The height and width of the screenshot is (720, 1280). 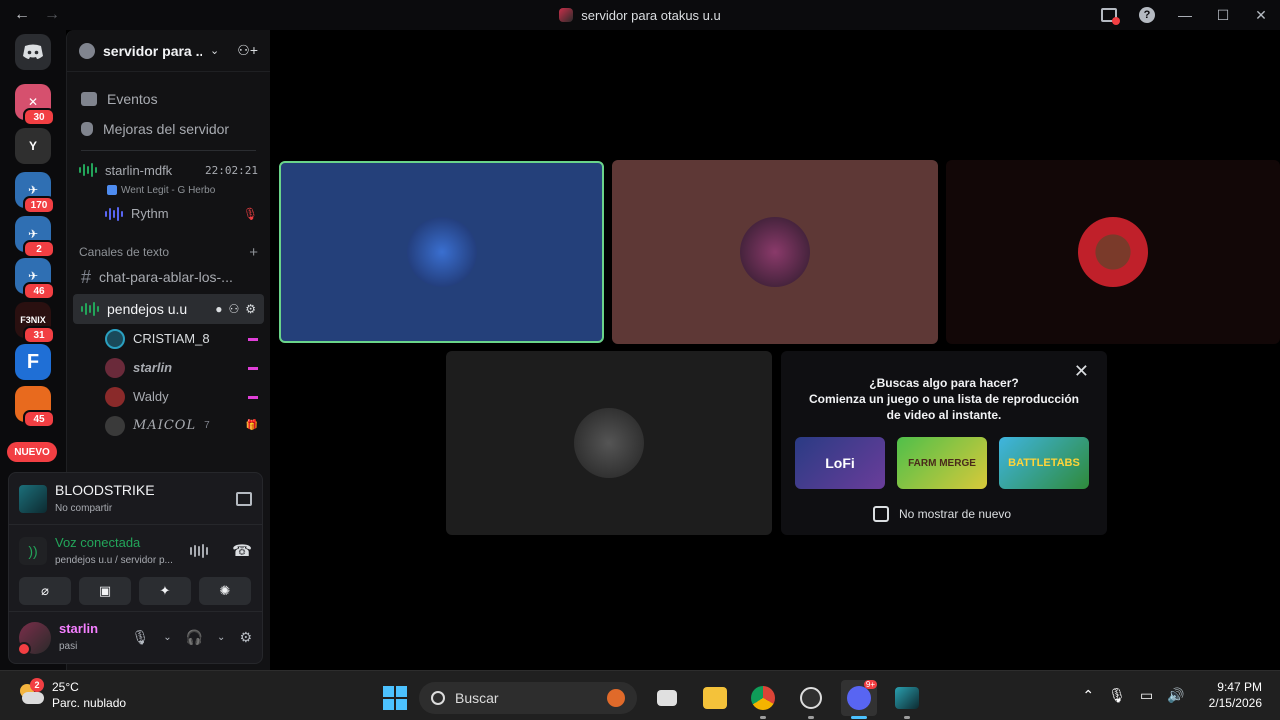 What do you see at coordinates (33, 551) in the screenshot?
I see `signal-icon: ))` at bounding box center [33, 551].